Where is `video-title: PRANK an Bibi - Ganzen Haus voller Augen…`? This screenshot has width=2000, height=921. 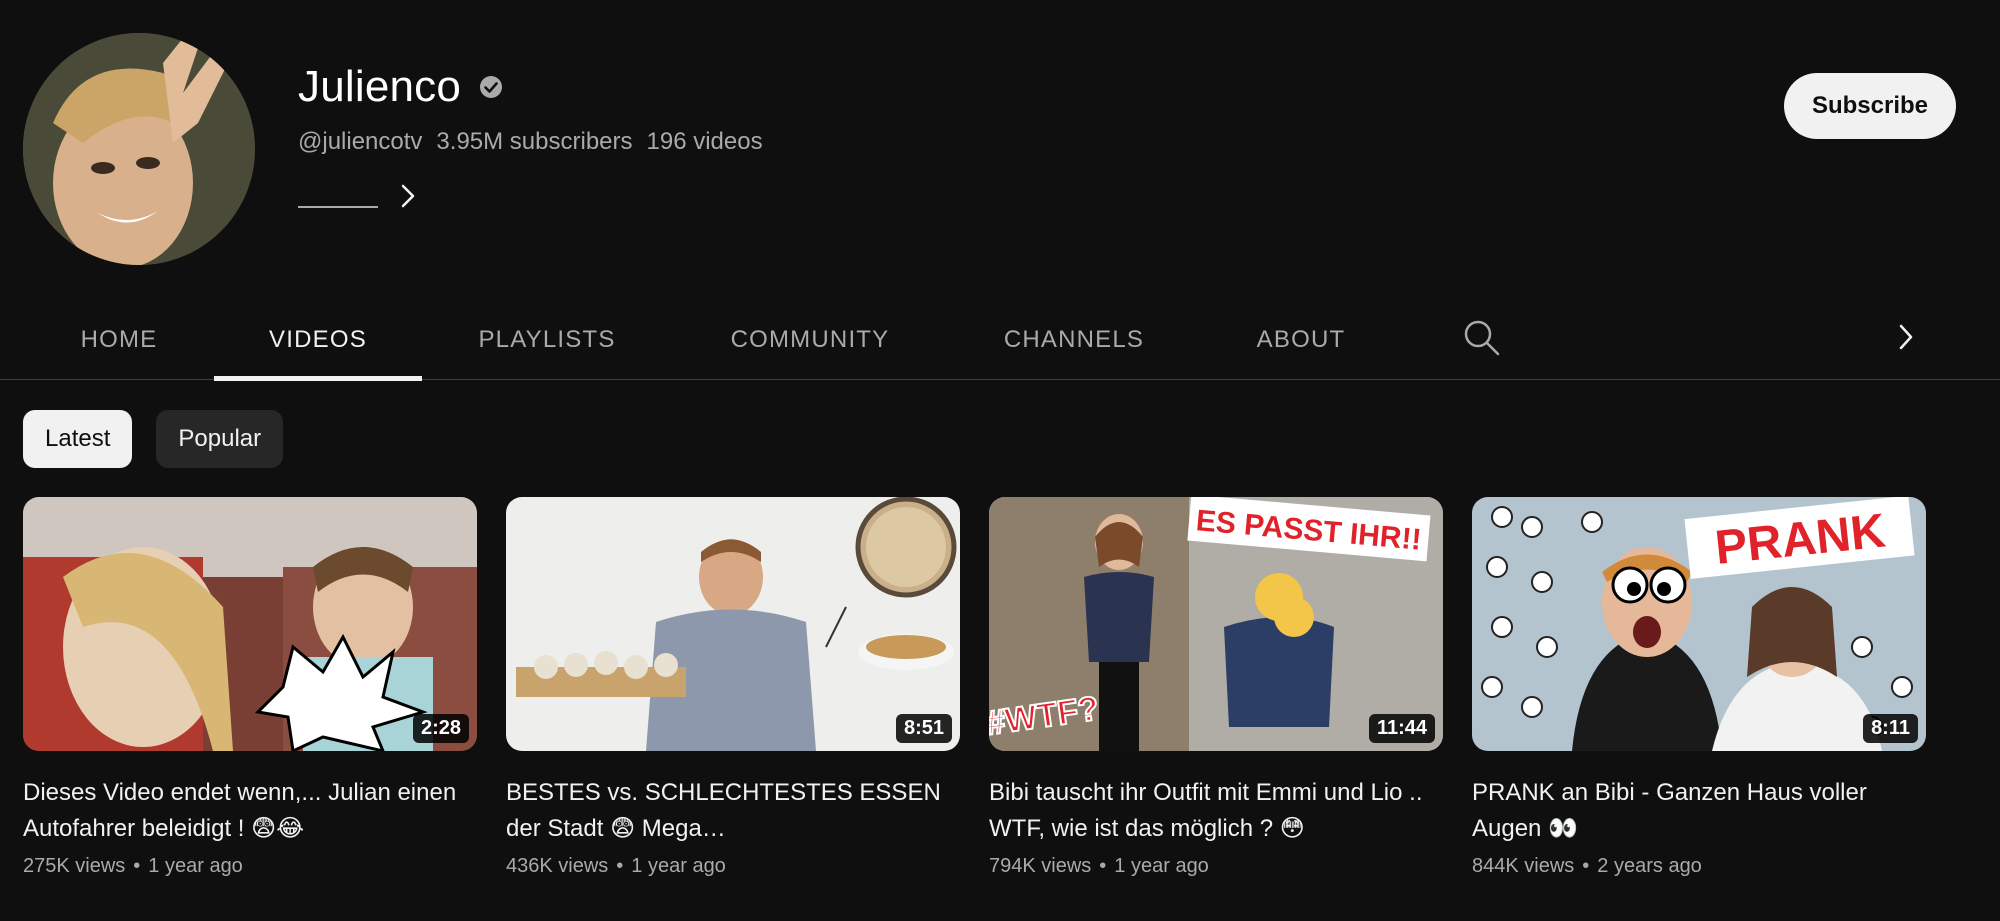 video-title: PRANK an Bibi - Ganzen Haus voller Augen… is located at coordinates (1699, 811).